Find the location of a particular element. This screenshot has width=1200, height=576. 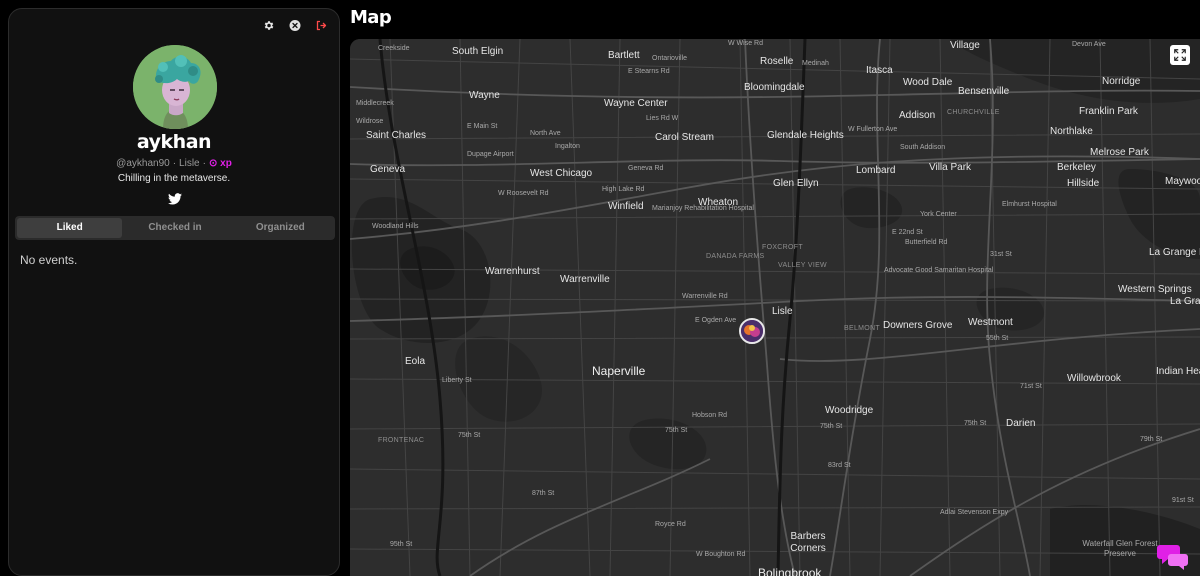

map-label: FOXCROFT is located at coordinates (782, 247).